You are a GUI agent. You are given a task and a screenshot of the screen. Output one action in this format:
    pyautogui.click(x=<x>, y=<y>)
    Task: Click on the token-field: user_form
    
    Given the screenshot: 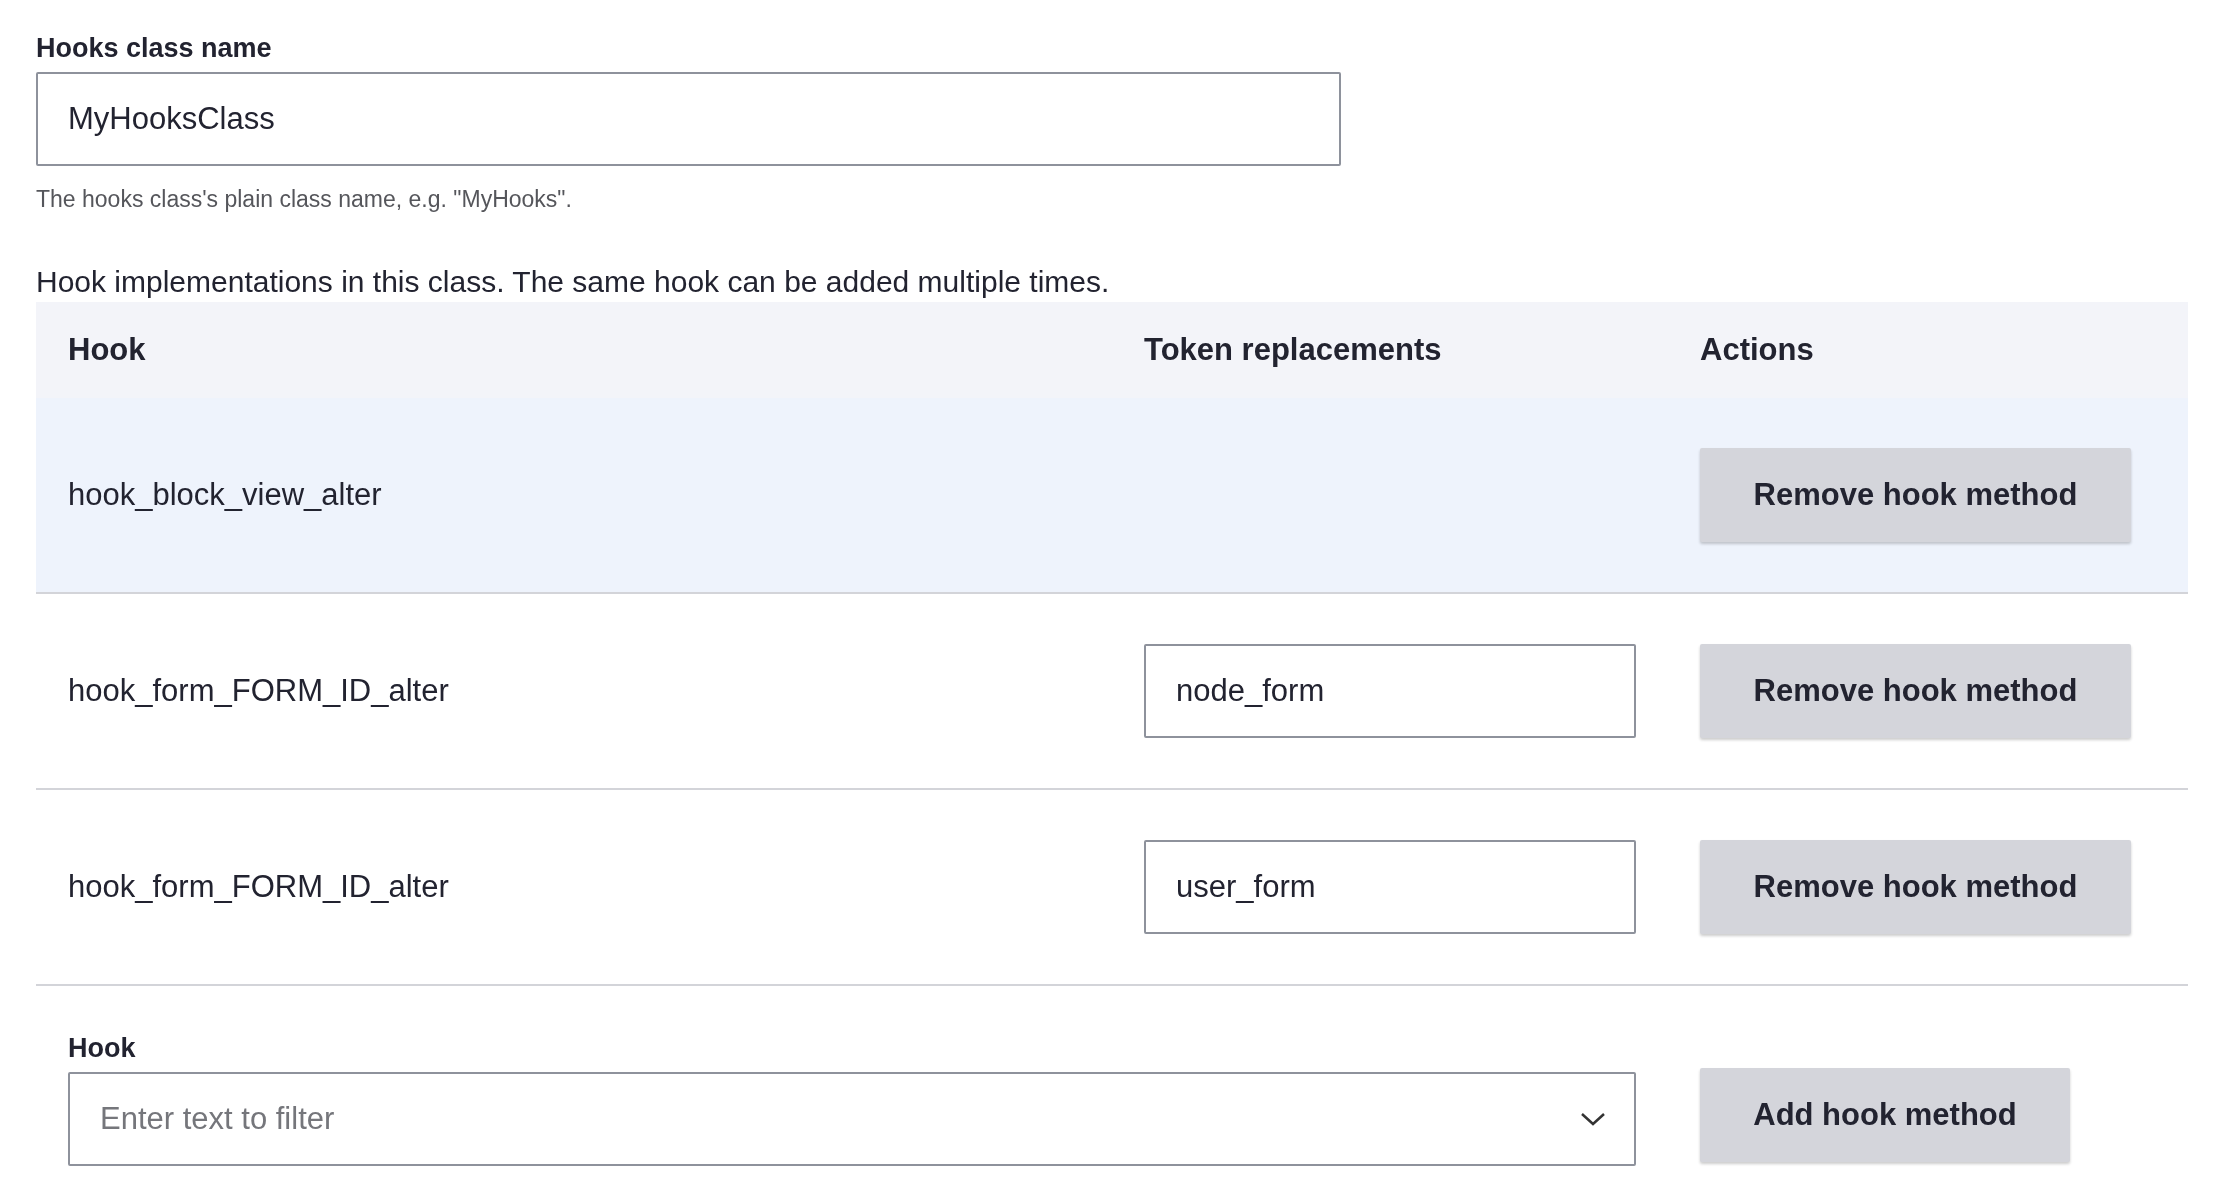 What is the action you would take?
    pyautogui.click(x=1390, y=887)
    